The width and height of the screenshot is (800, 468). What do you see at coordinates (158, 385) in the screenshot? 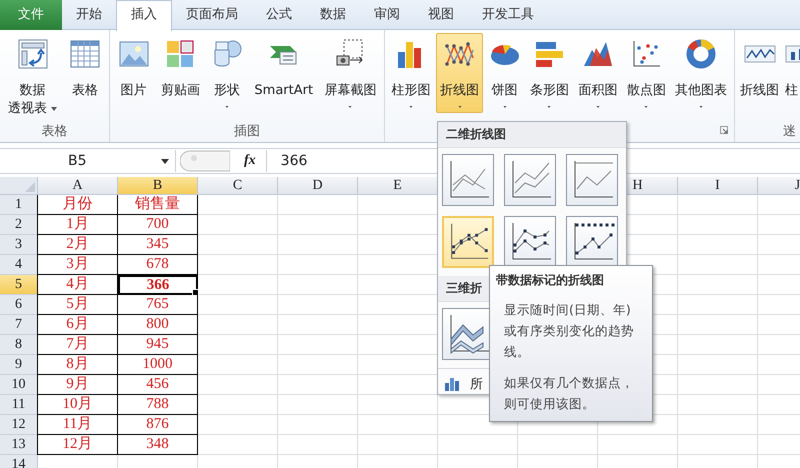
I see `table-cell: 456` at bounding box center [158, 385].